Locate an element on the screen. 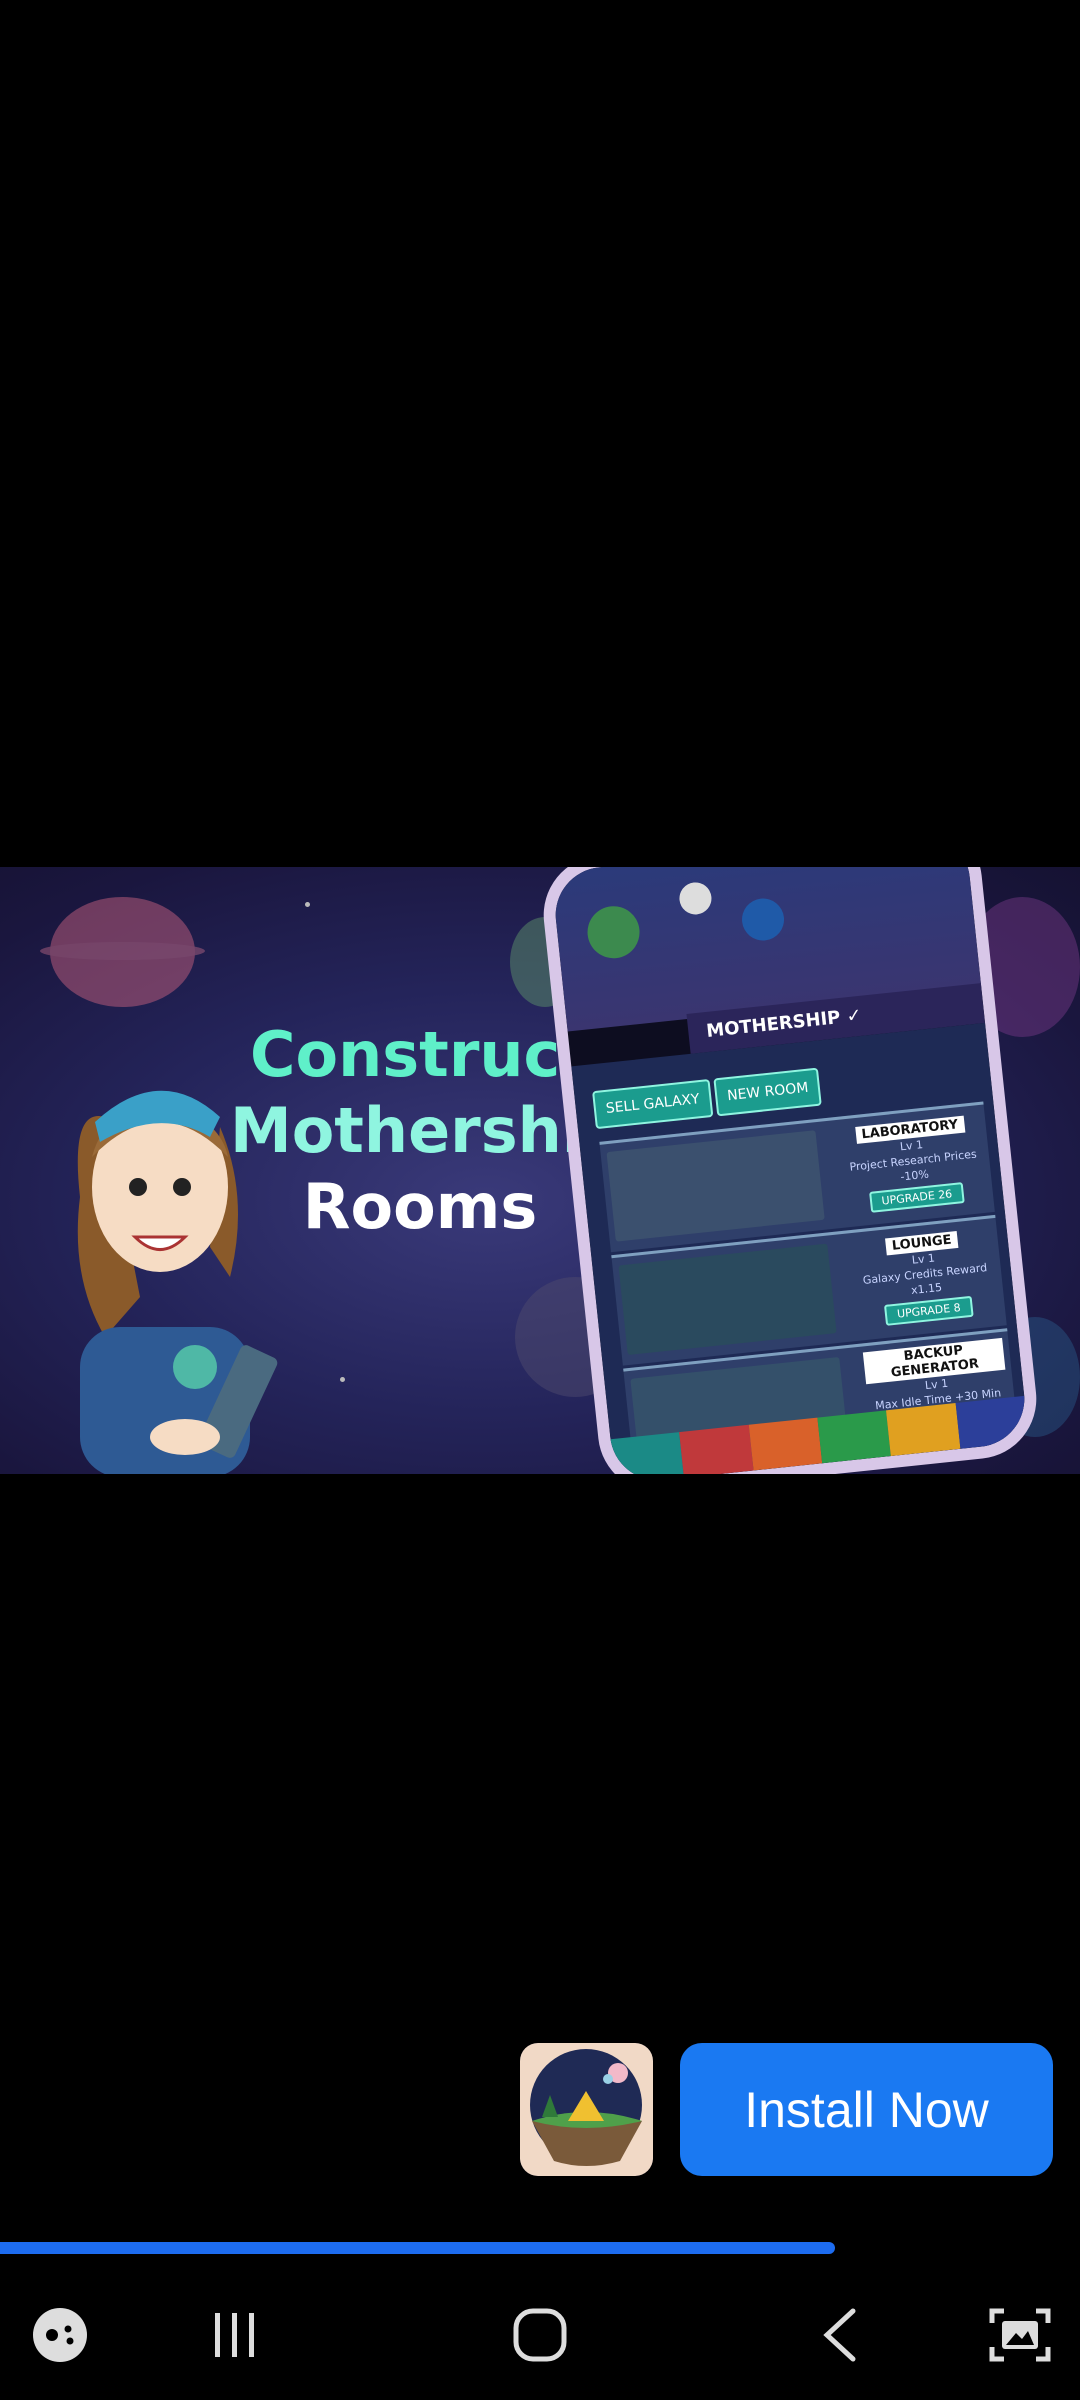  earth-icon is located at coordinates (613, 932).